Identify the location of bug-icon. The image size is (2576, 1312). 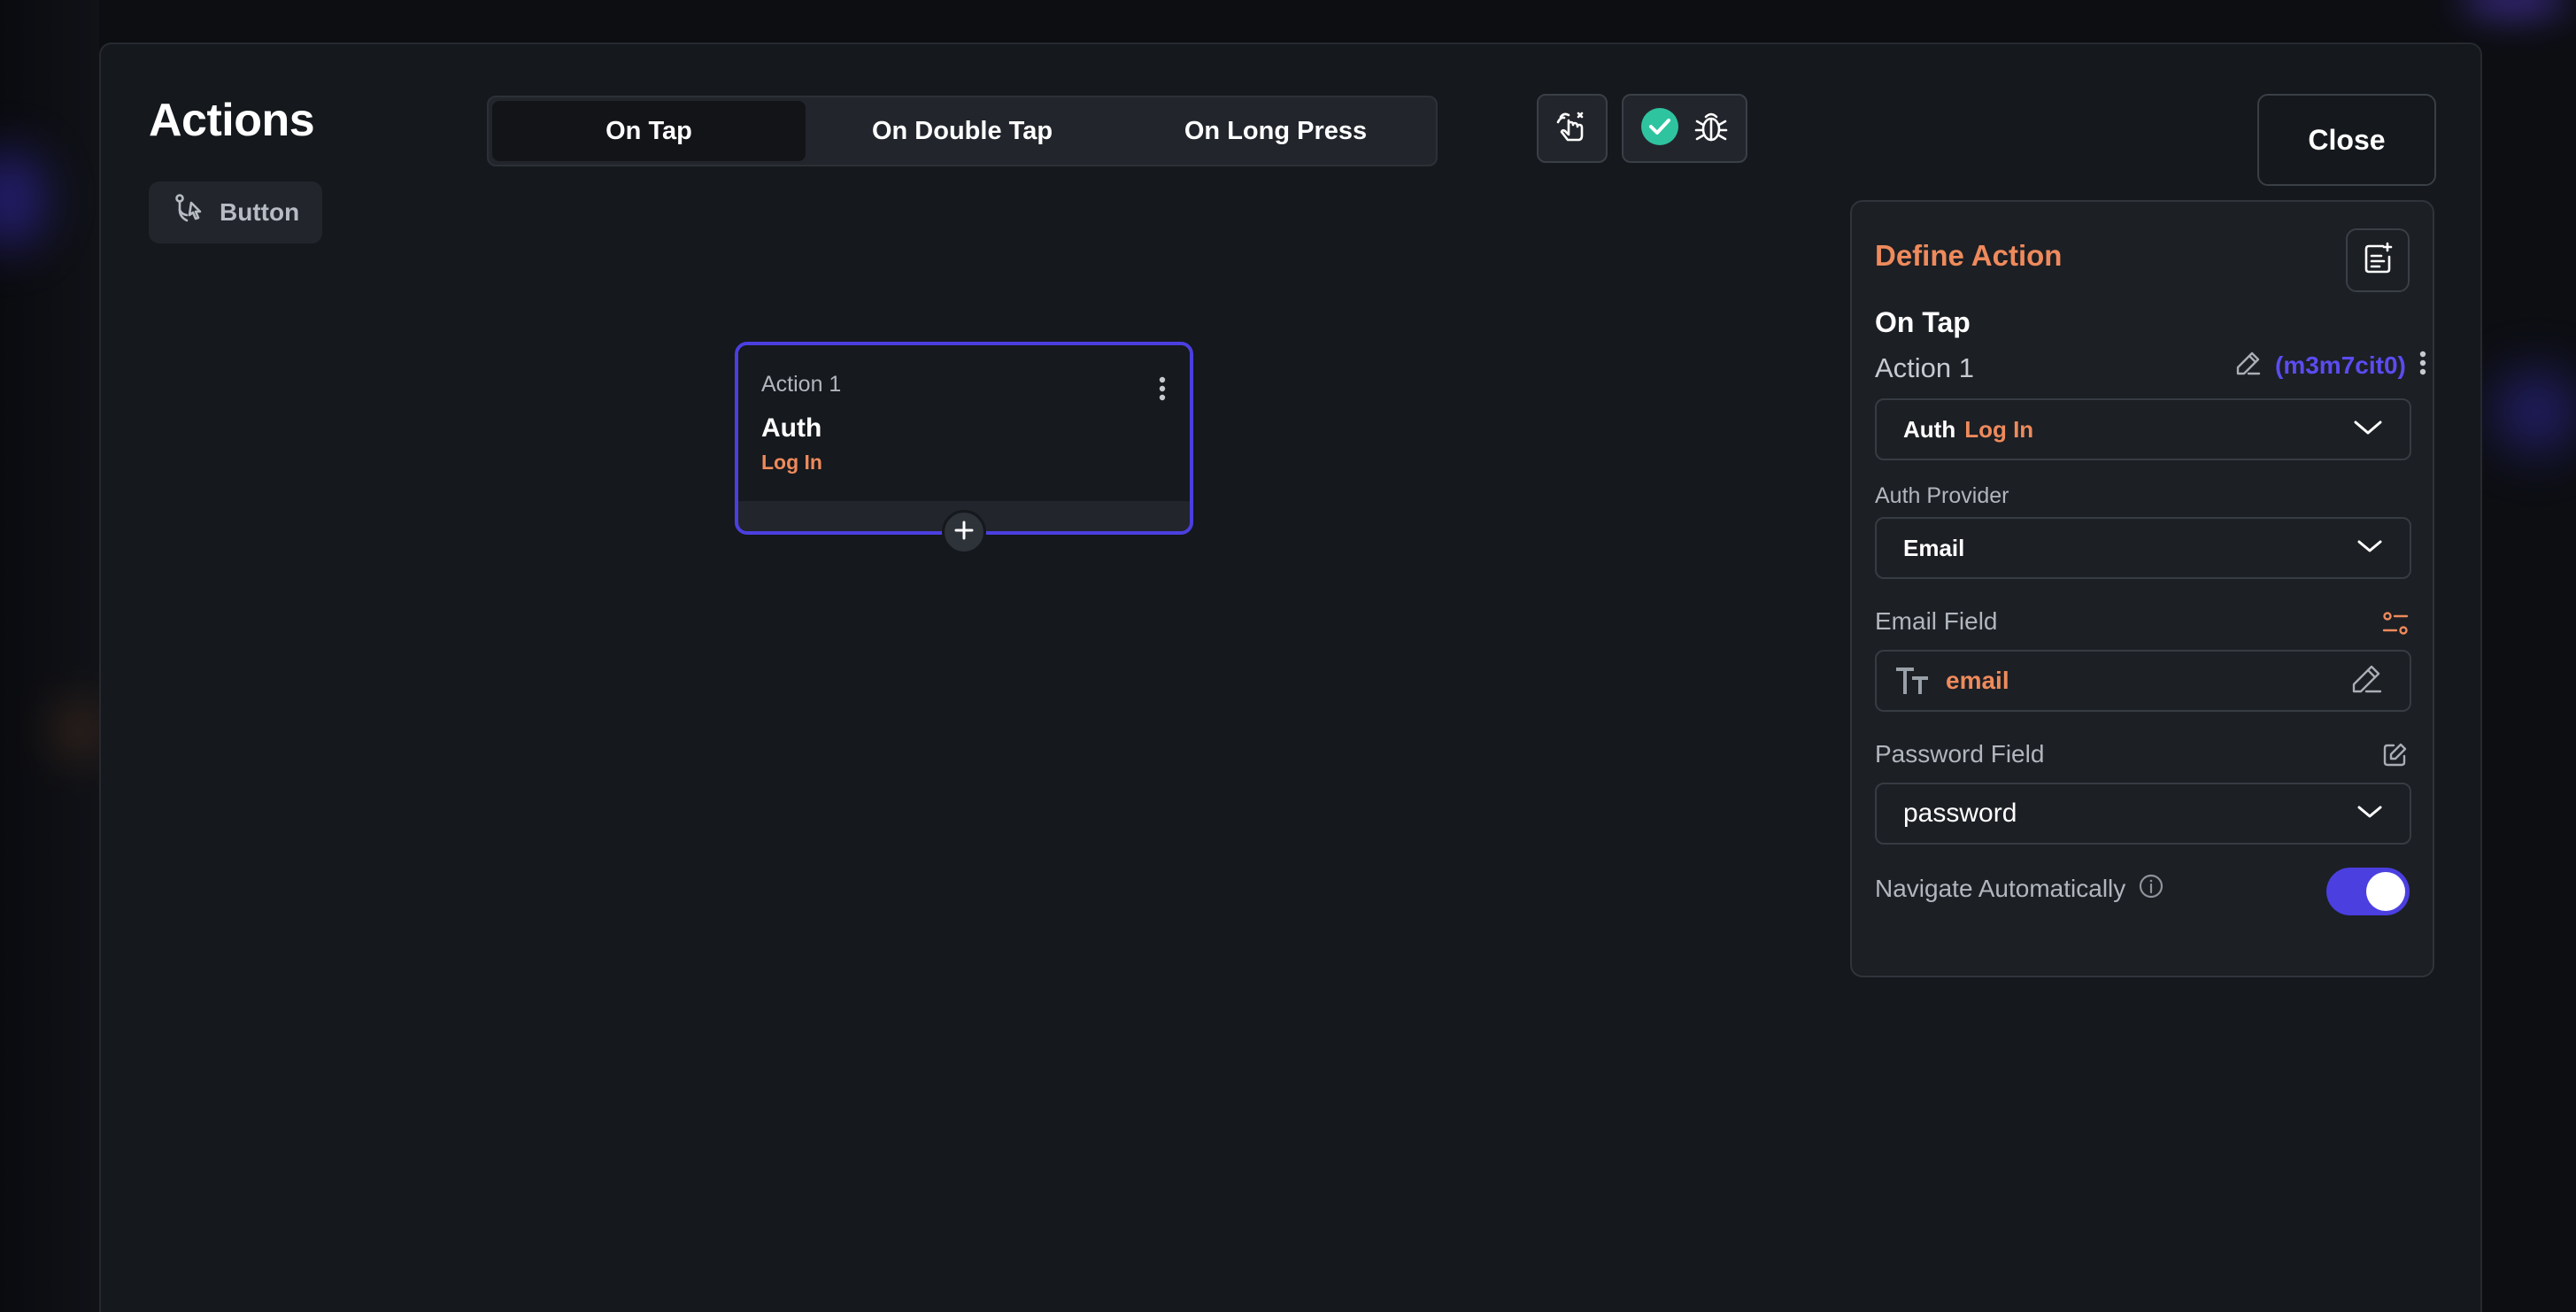
(1711, 129).